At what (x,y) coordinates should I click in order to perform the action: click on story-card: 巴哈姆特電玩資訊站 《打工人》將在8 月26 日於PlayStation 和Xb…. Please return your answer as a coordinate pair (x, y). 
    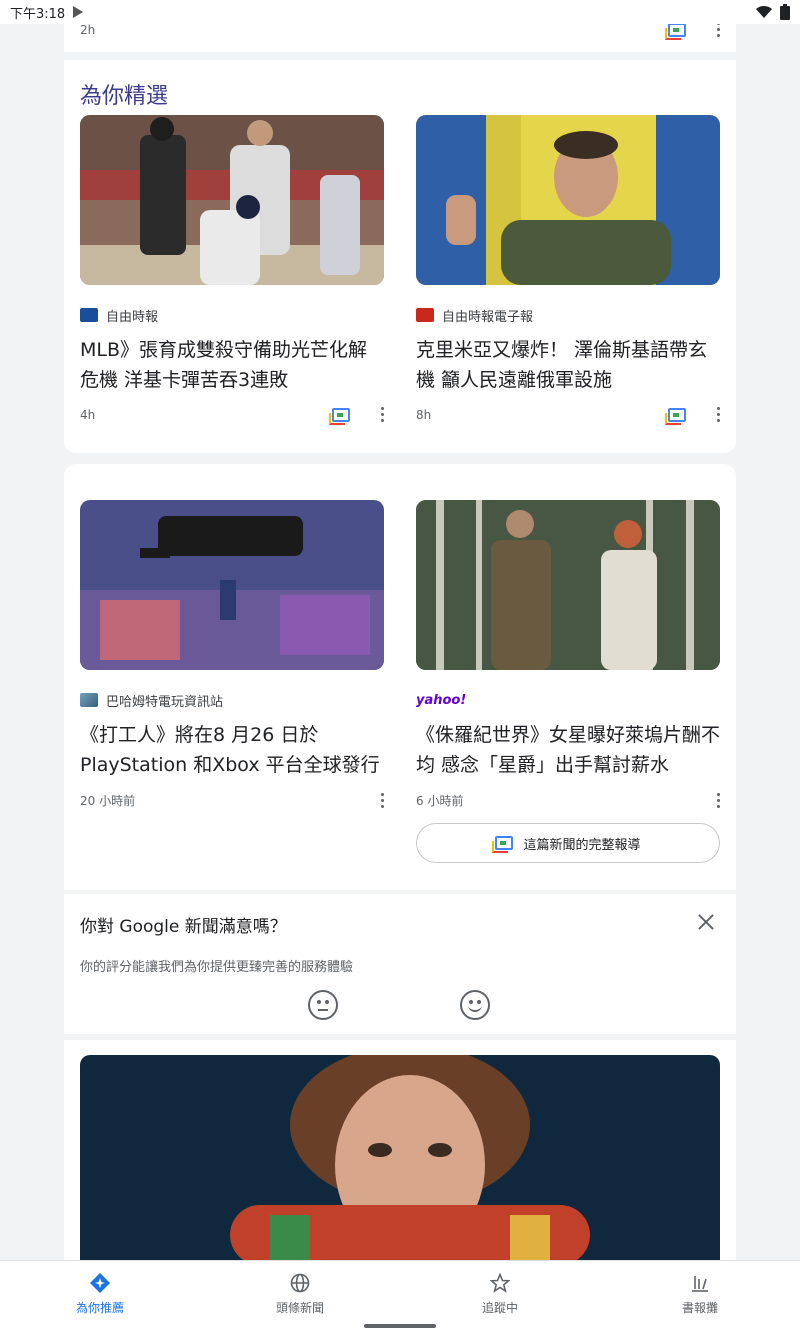
    Looking at the image, I should click on (232, 654).